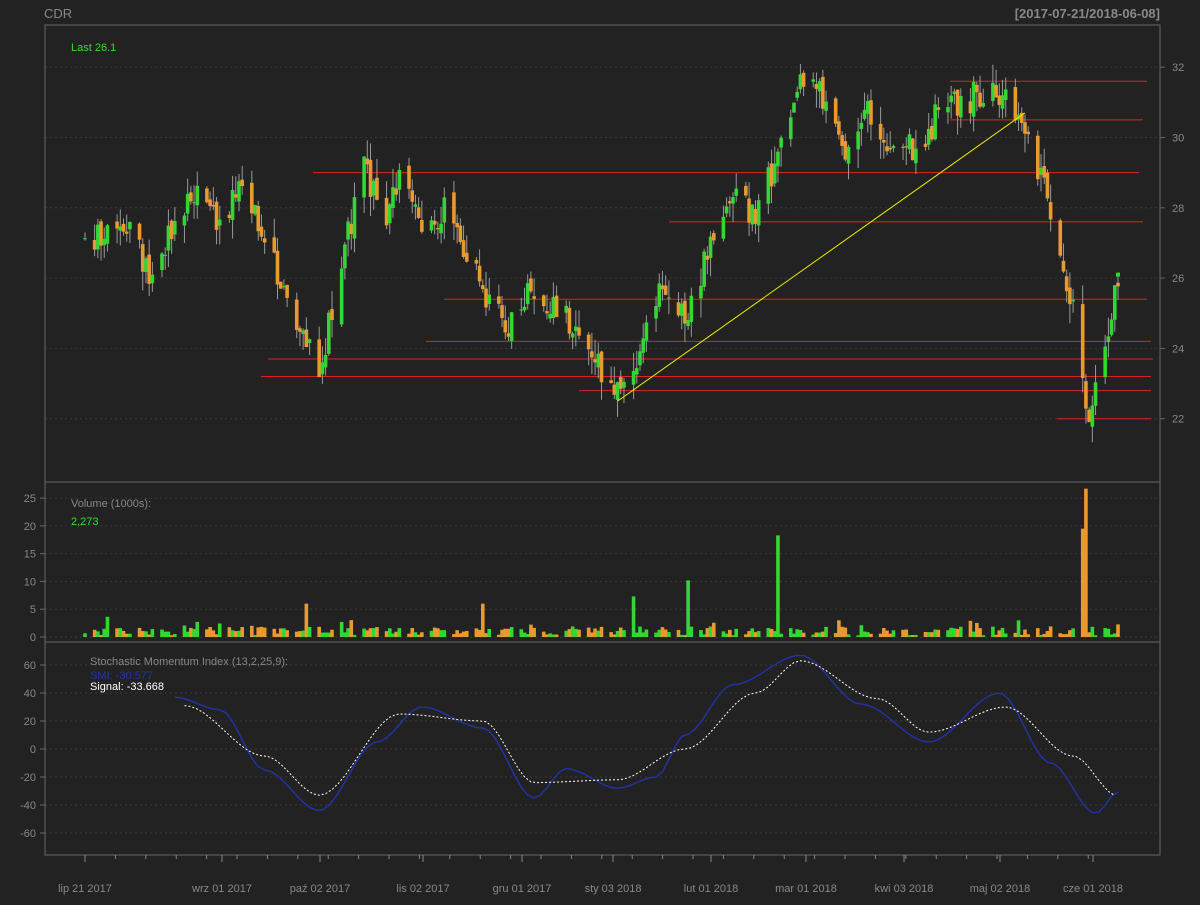 The height and width of the screenshot is (905, 1200). Describe the element at coordinates (1000, 889) in the screenshot. I see `x-tick-label: maj 02 2018` at that location.